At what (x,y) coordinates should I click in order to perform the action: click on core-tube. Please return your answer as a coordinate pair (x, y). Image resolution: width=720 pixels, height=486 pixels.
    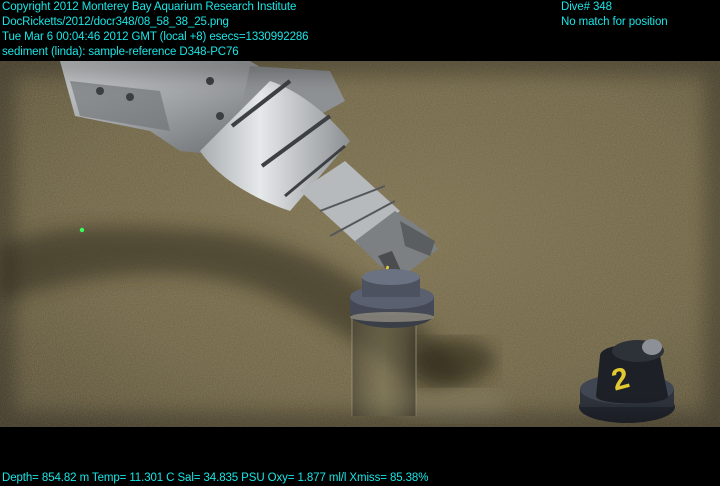
    Looking at the image, I should click on (384, 366).